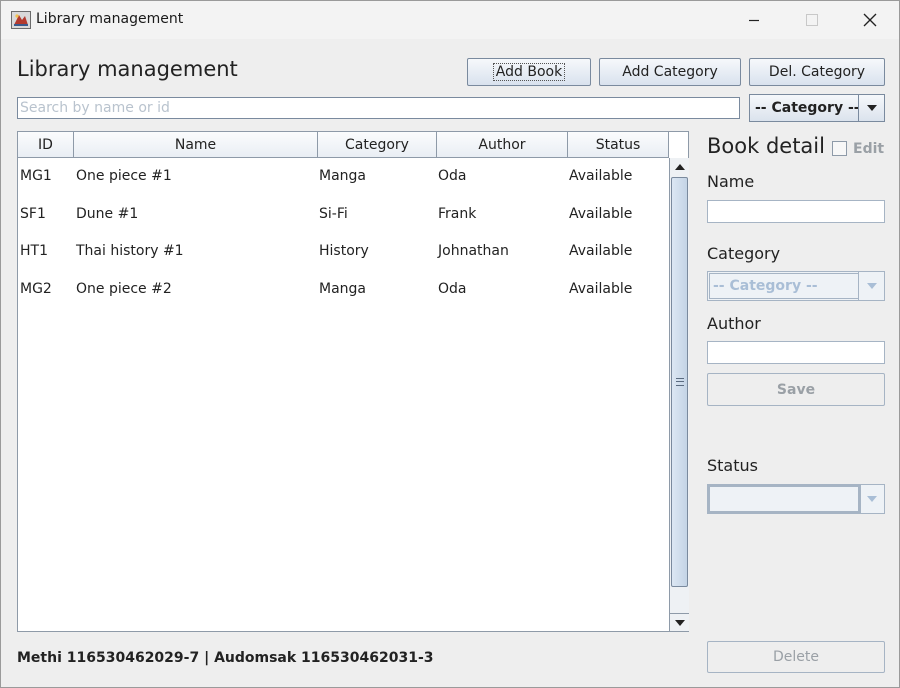 The image size is (900, 688). Describe the element at coordinates (796, 211) in the screenshot. I see `name-field` at that location.